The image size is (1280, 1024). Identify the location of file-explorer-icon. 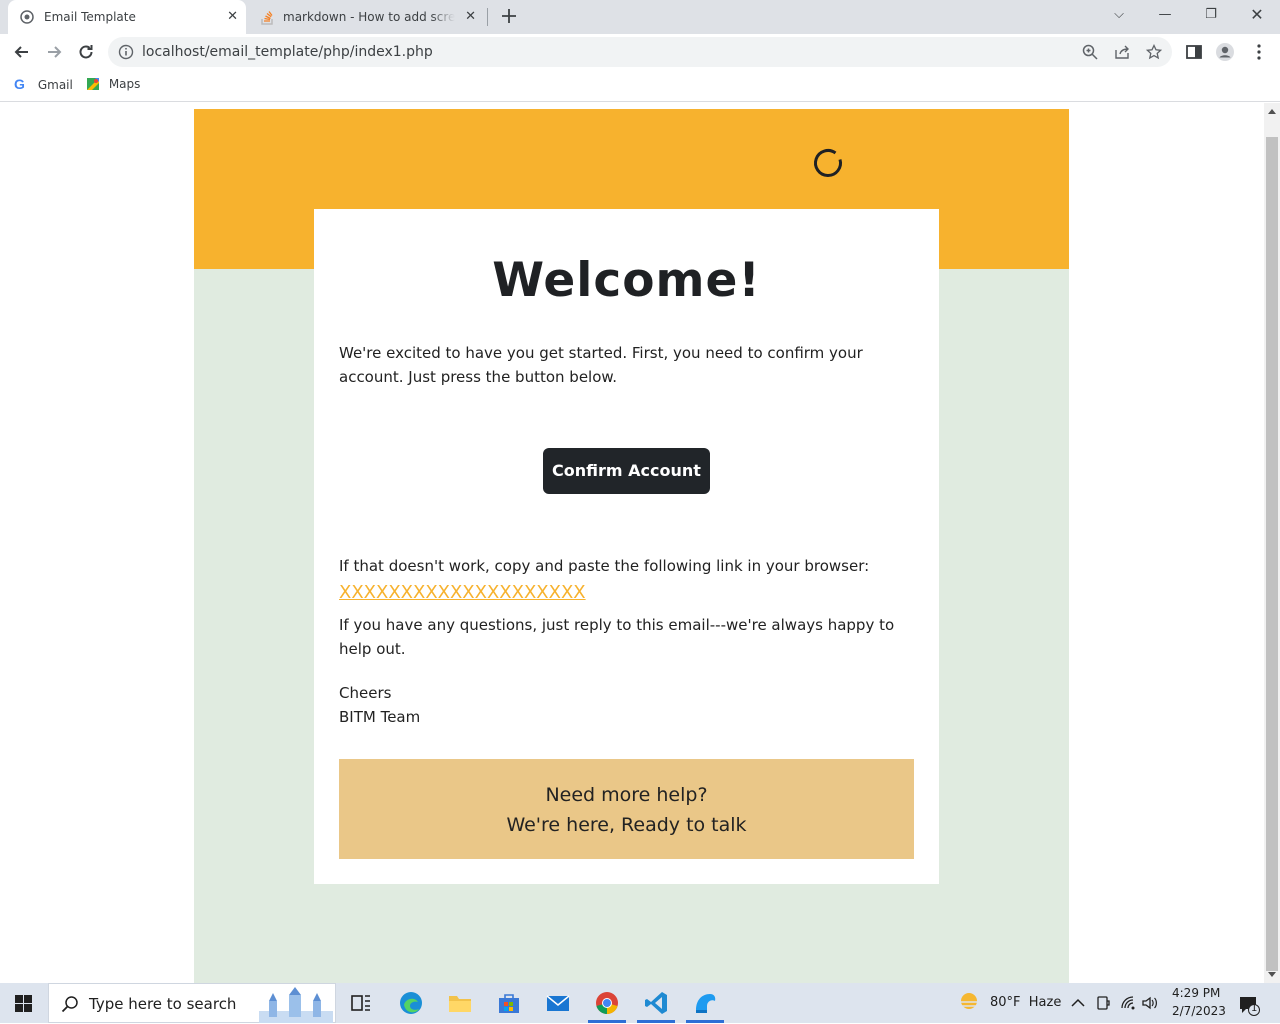
(460, 1003).